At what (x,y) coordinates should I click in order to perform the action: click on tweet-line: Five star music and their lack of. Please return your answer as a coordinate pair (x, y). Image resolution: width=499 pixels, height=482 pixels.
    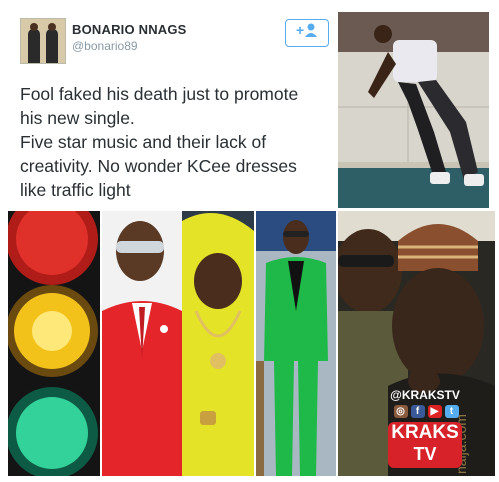
    Looking at the image, I should click on (143, 142).